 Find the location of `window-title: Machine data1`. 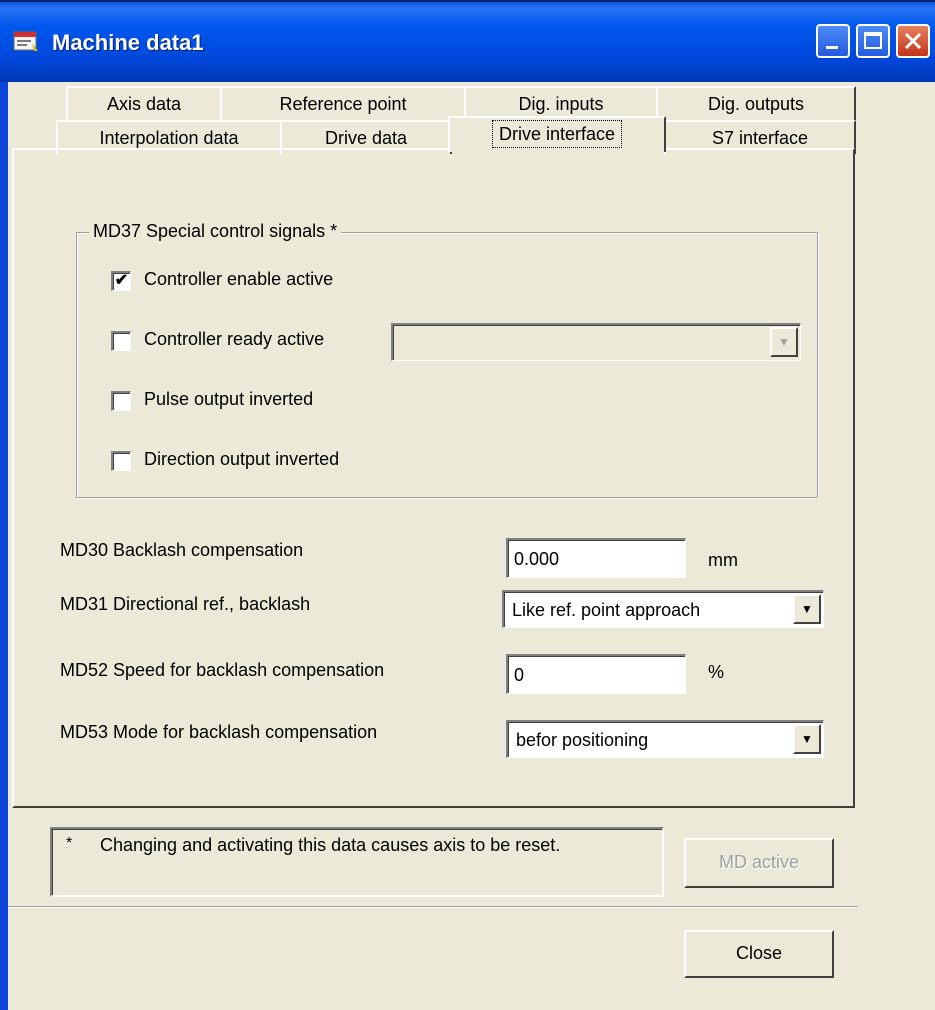

window-title: Machine data1 is located at coordinates (128, 42).